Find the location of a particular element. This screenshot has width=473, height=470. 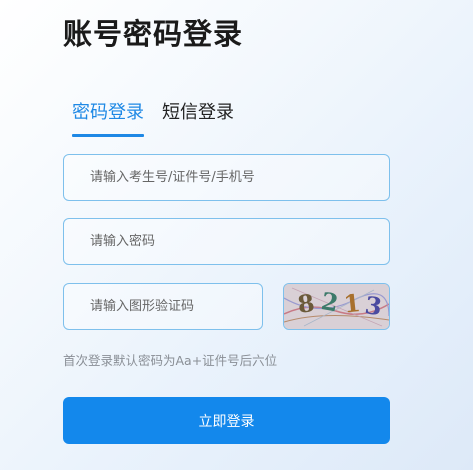

account-input is located at coordinates (226, 177).